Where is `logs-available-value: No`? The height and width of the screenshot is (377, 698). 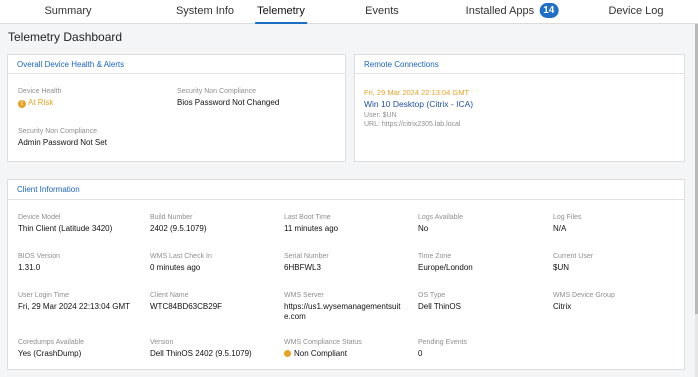
logs-available-value: No is located at coordinates (423, 228).